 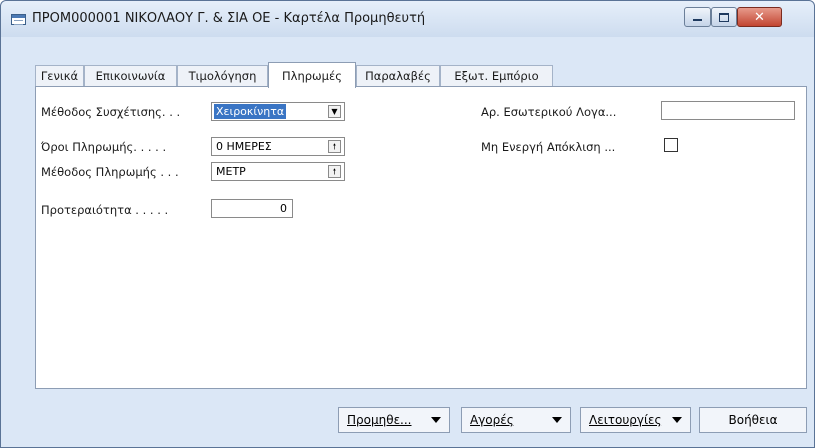 I want to click on payment-terms-field: 0 ΗΜΕΡΕΣ 🠕, so click(x=278, y=146).